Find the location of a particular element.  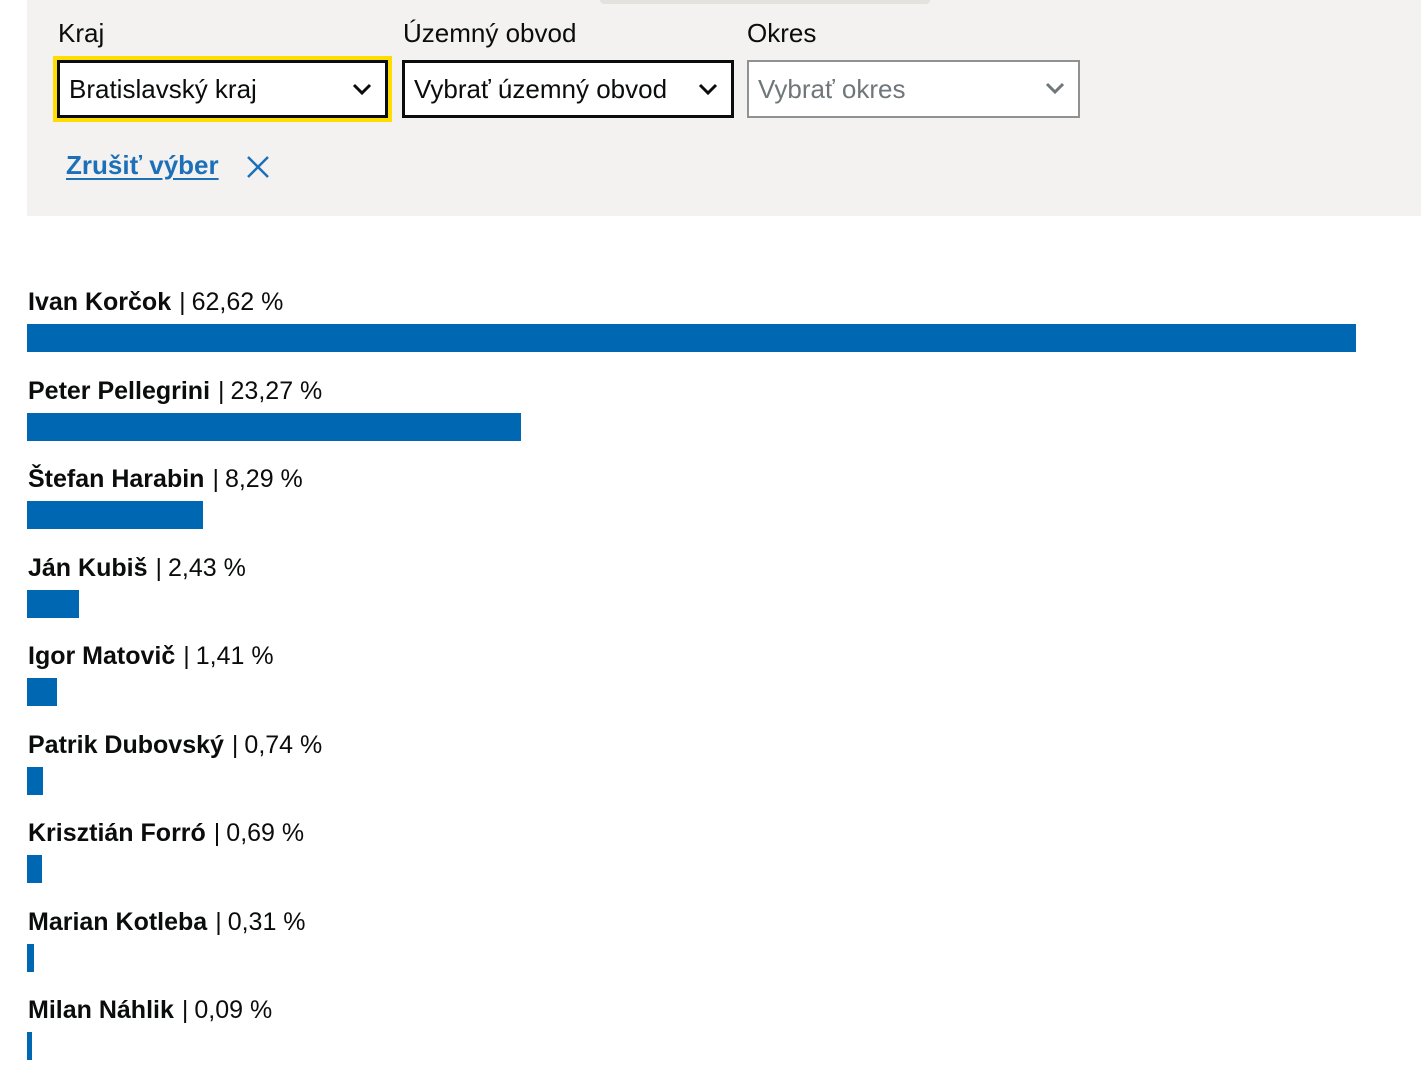

candidate-name: Štefan Harabin is located at coordinates (116, 479).